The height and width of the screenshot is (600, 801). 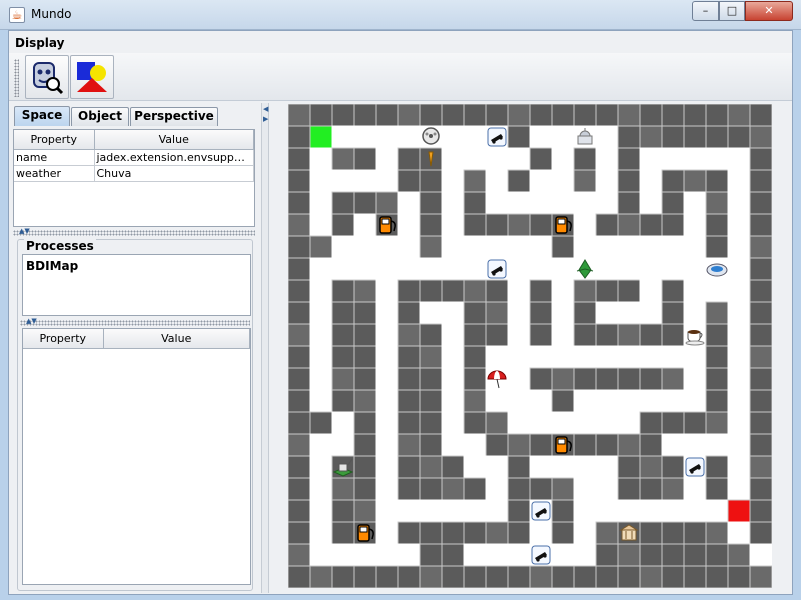 I want to click on collapse-arrows-icon: ▲▼, so click(x=31, y=321).